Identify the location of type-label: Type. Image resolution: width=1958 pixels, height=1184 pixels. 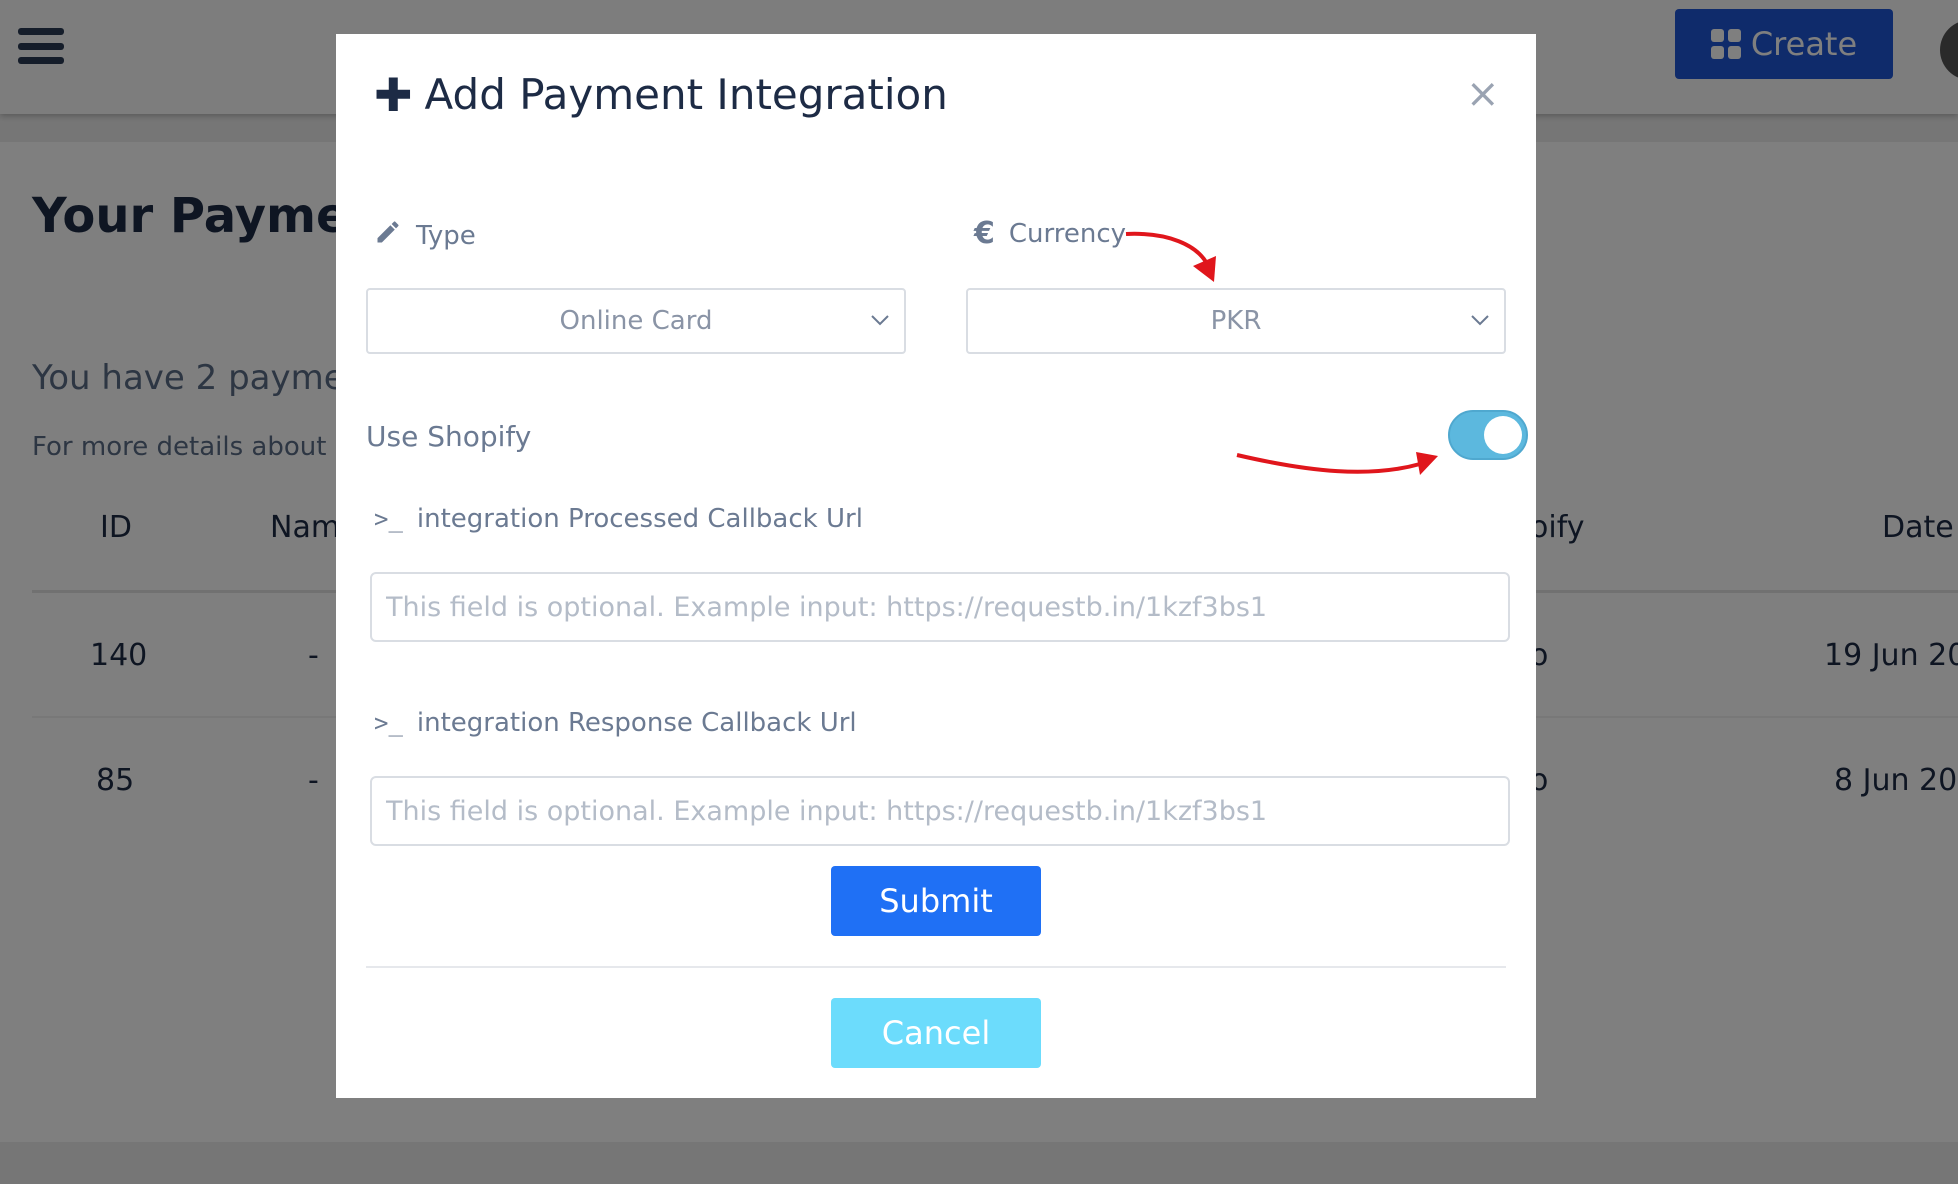
(425, 235).